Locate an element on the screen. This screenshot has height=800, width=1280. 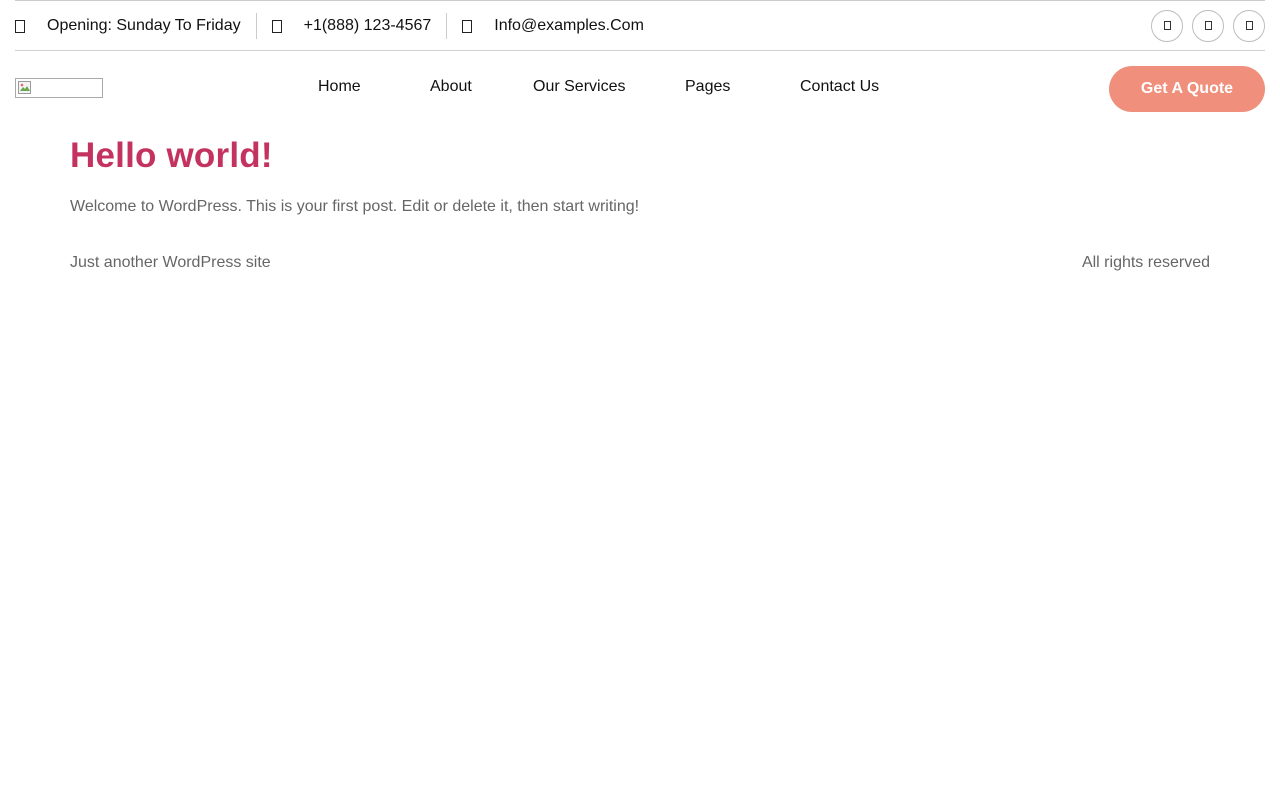
nav-about: About is located at coordinates (451, 87).